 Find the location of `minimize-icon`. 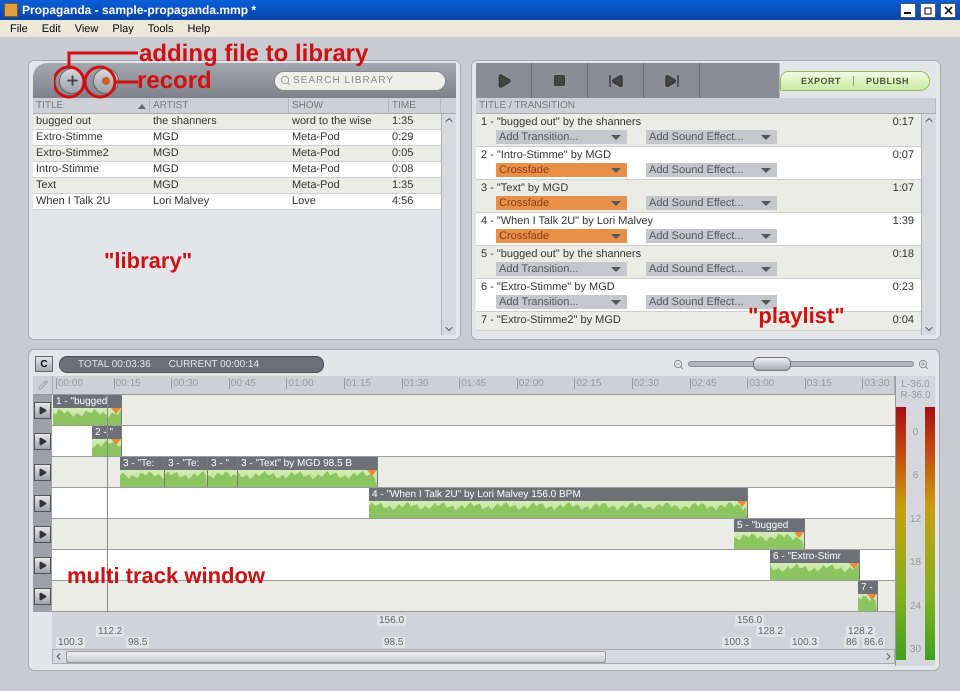

minimize-icon is located at coordinates (908, 10).